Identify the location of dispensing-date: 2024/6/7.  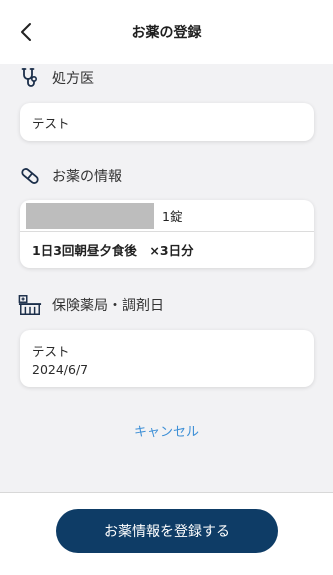
(60, 369).